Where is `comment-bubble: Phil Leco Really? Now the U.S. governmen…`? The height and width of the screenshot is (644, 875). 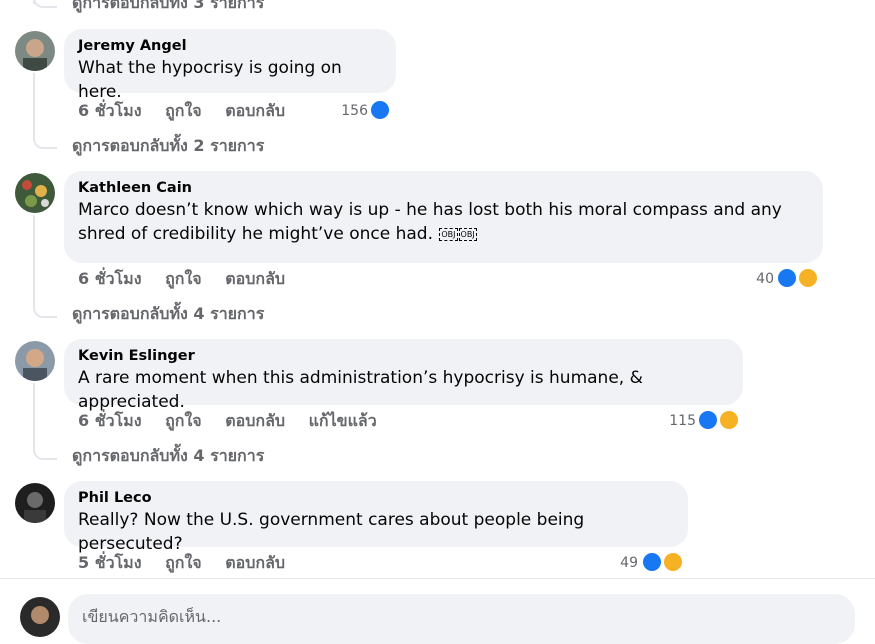
comment-bubble: Phil Leco Really? Now the U.S. governmen… is located at coordinates (376, 517).